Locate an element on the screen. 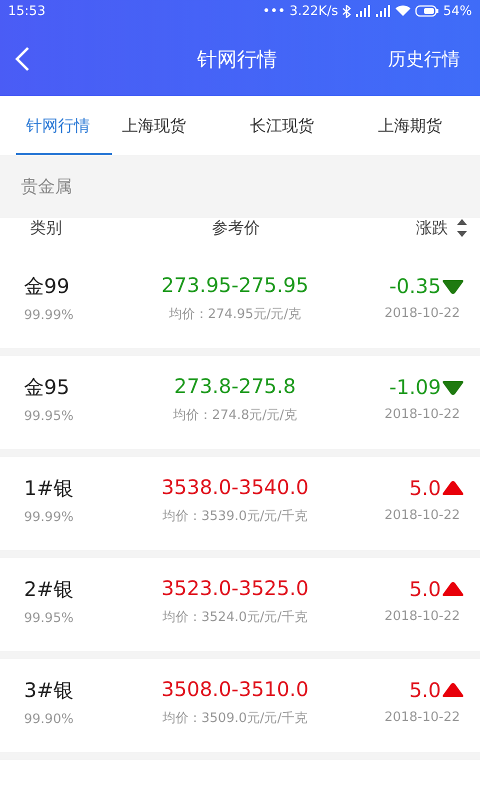 This screenshot has width=480, height=800. section-title: 贵金属 is located at coordinates (46, 187).